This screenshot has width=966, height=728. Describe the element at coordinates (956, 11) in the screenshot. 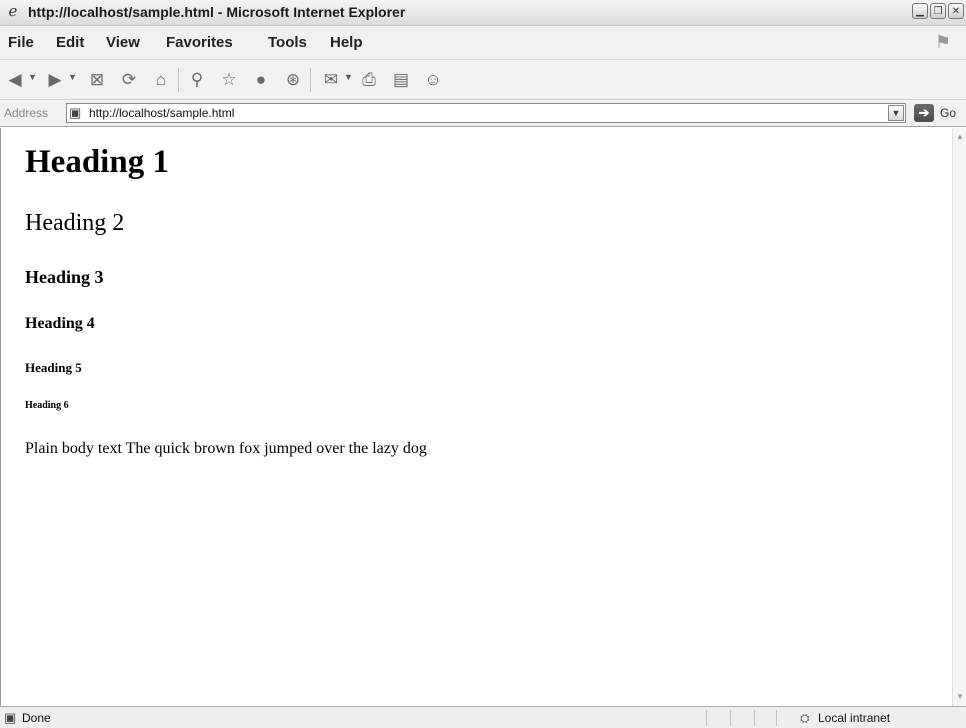

I see `close-button: ✕` at that location.